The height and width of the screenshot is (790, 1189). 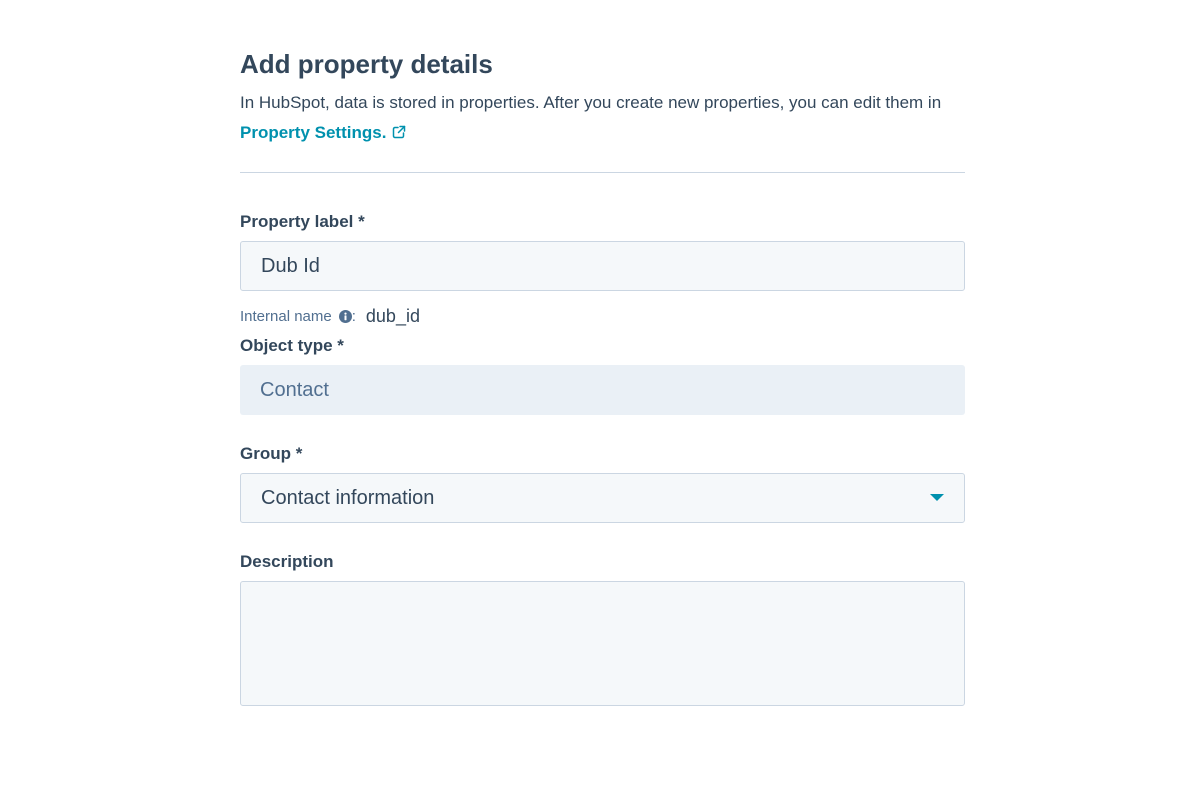 I want to click on page-title: Add property details, so click(x=366, y=64).